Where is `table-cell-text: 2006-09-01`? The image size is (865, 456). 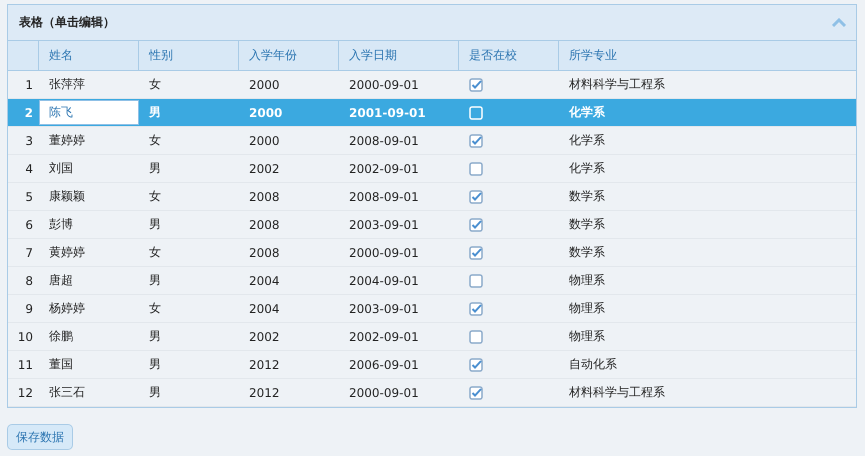 table-cell-text: 2006-09-01 is located at coordinates (384, 365).